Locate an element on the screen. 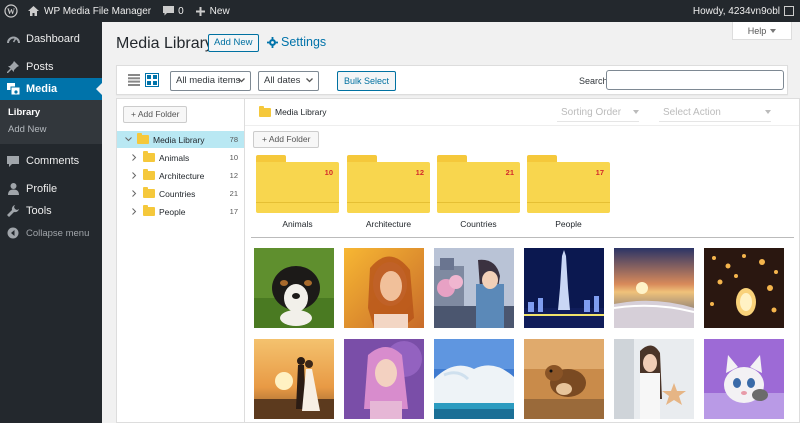 This screenshot has height=423, width=800. wedding-sunset-photo is located at coordinates (294, 379).